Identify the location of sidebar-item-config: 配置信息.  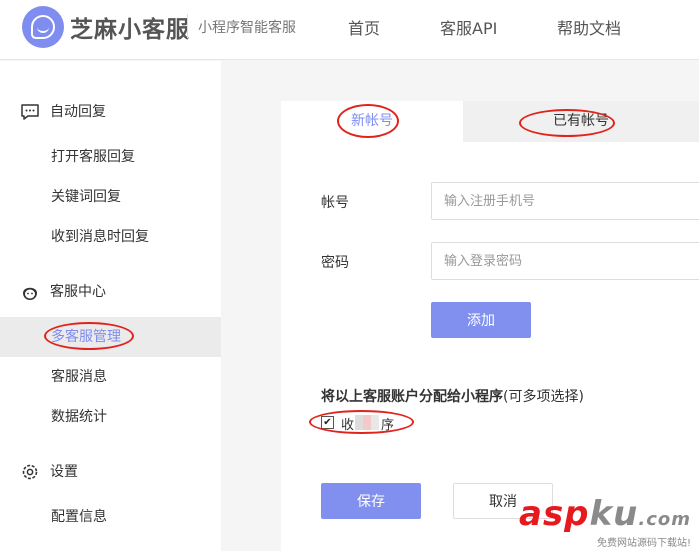
(110, 517).